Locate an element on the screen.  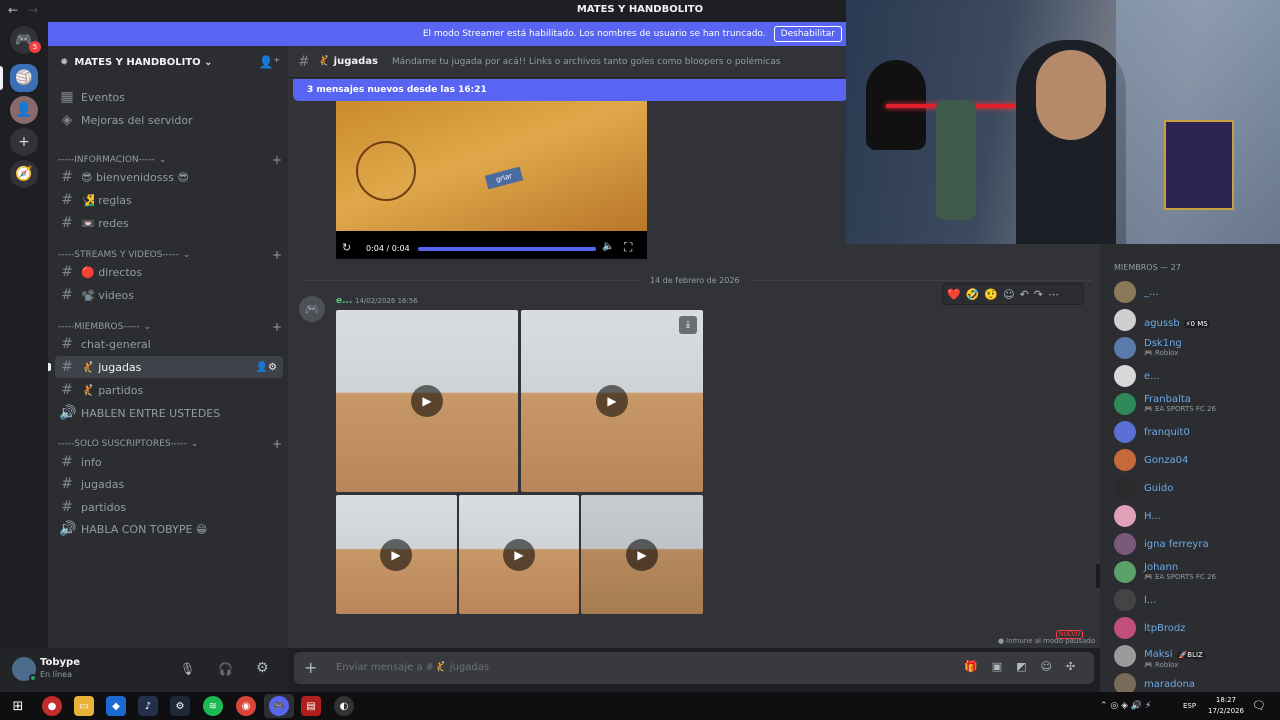
channel-directos: # 🔴 directos is located at coordinates (169, 272).